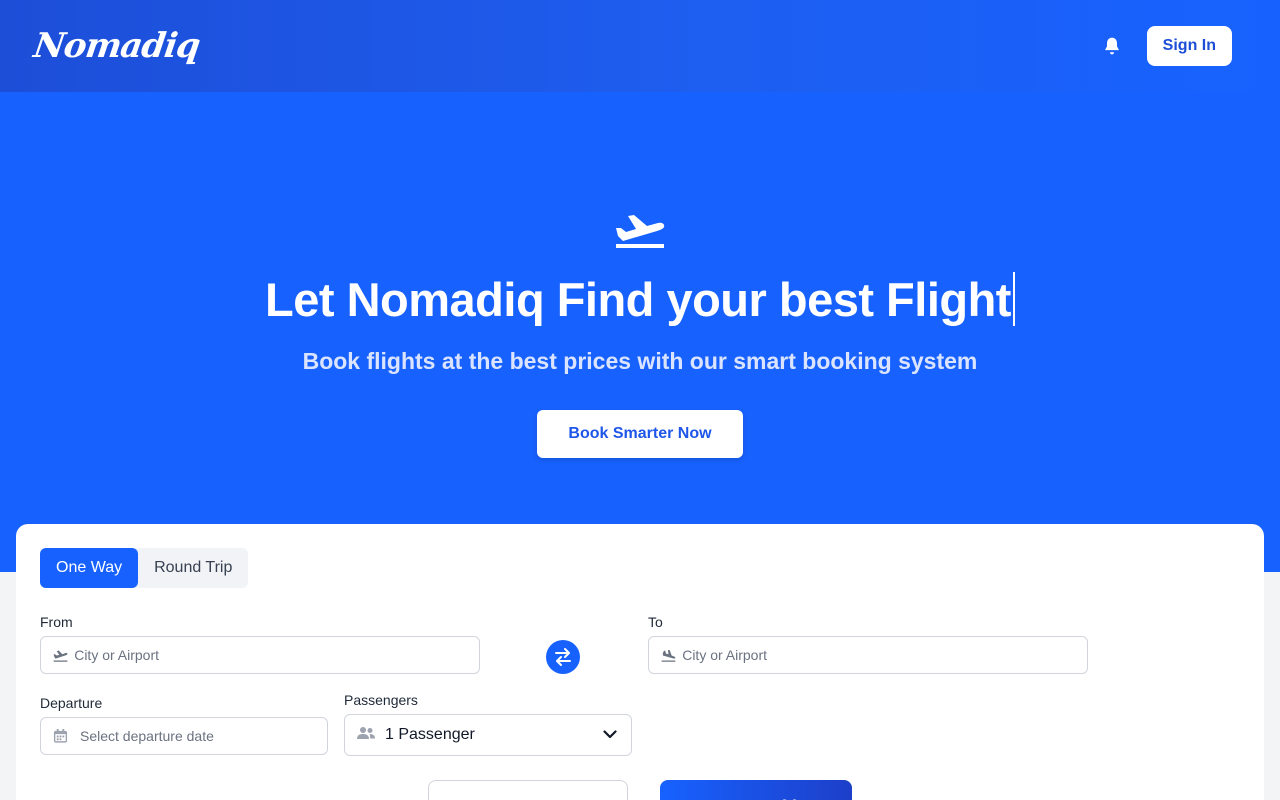 The width and height of the screenshot is (1280, 800). What do you see at coordinates (610, 735) in the screenshot?
I see `chevron-down-icon` at bounding box center [610, 735].